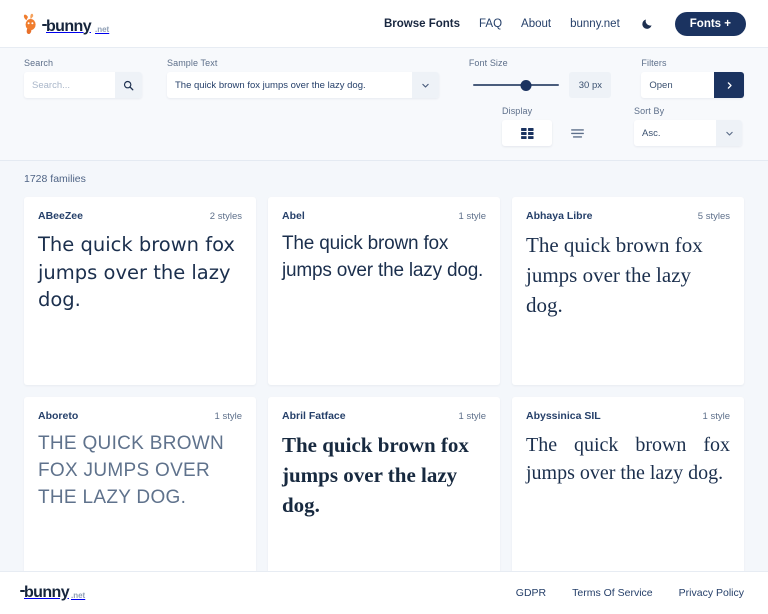  I want to click on search-icon, so click(128, 85).